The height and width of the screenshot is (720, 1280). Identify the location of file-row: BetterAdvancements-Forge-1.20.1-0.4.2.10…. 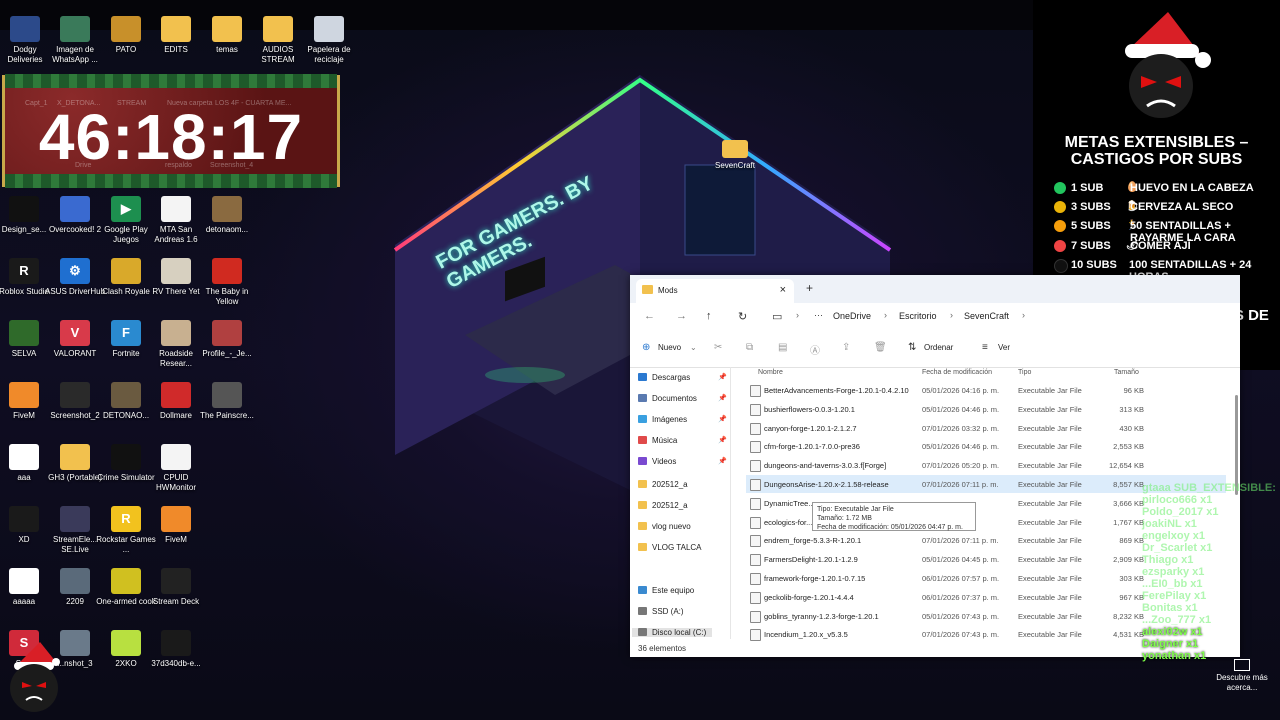
(986, 390).